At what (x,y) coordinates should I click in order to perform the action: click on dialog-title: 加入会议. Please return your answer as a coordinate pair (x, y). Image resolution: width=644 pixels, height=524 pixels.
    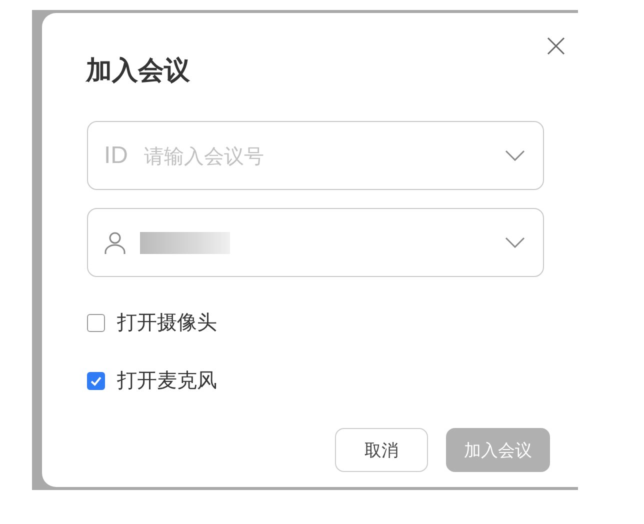
    Looking at the image, I should click on (138, 71).